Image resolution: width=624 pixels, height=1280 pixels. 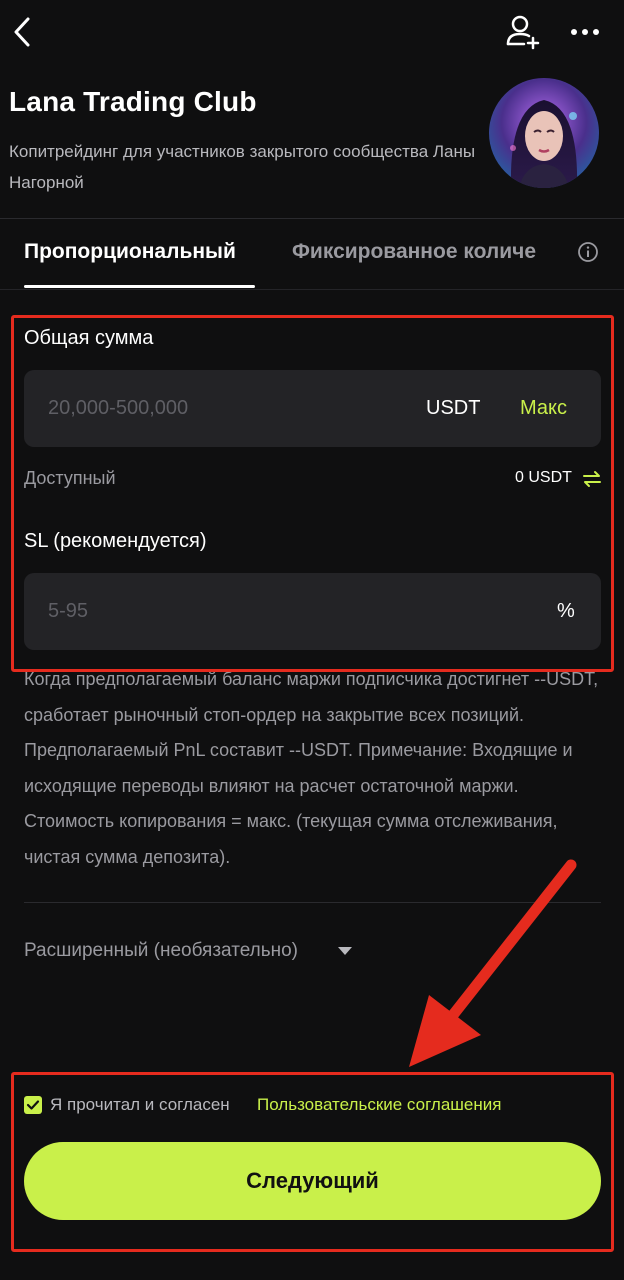 What do you see at coordinates (139, 286) in the screenshot?
I see `active-tab-indicator` at bounding box center [139, 286].